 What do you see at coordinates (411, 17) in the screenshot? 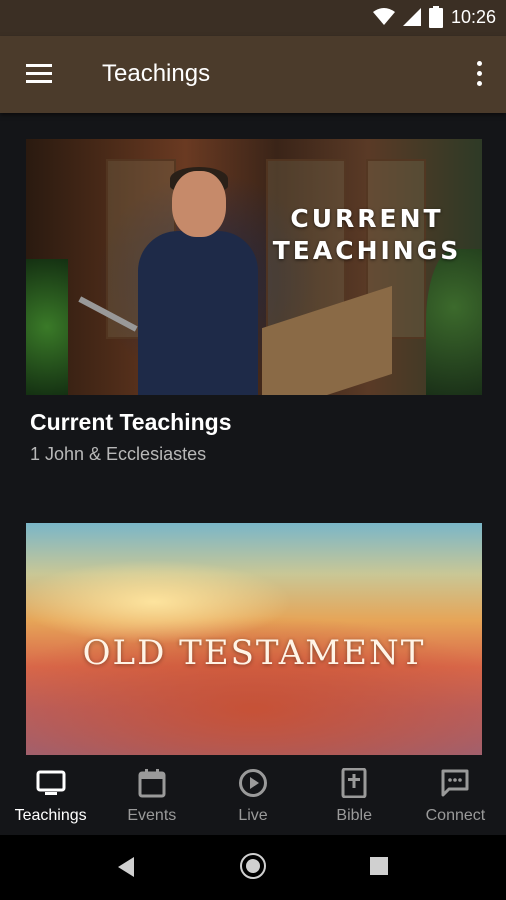
I see `cell-signal-icon` at bounding box center [411, 17].